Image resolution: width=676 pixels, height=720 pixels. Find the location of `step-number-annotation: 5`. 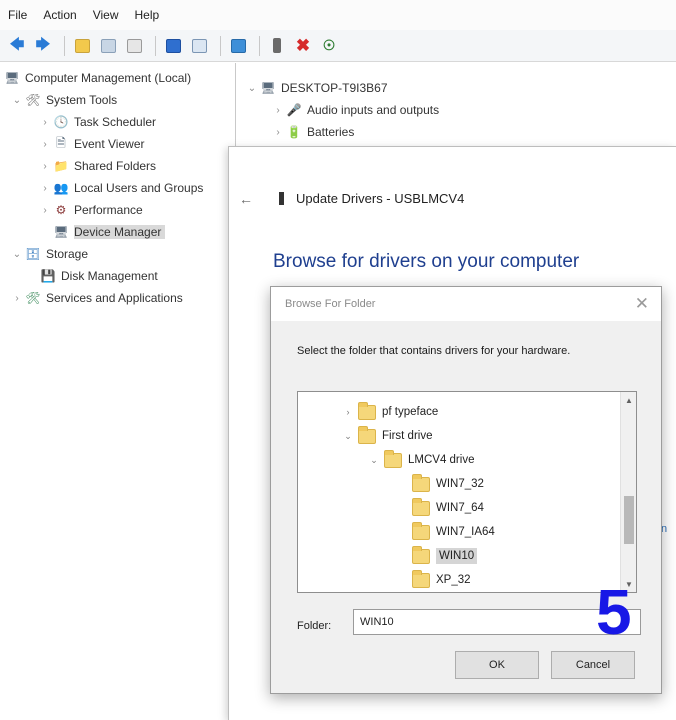

step-number-annotation: 5 is located at coordinates (614, 612).